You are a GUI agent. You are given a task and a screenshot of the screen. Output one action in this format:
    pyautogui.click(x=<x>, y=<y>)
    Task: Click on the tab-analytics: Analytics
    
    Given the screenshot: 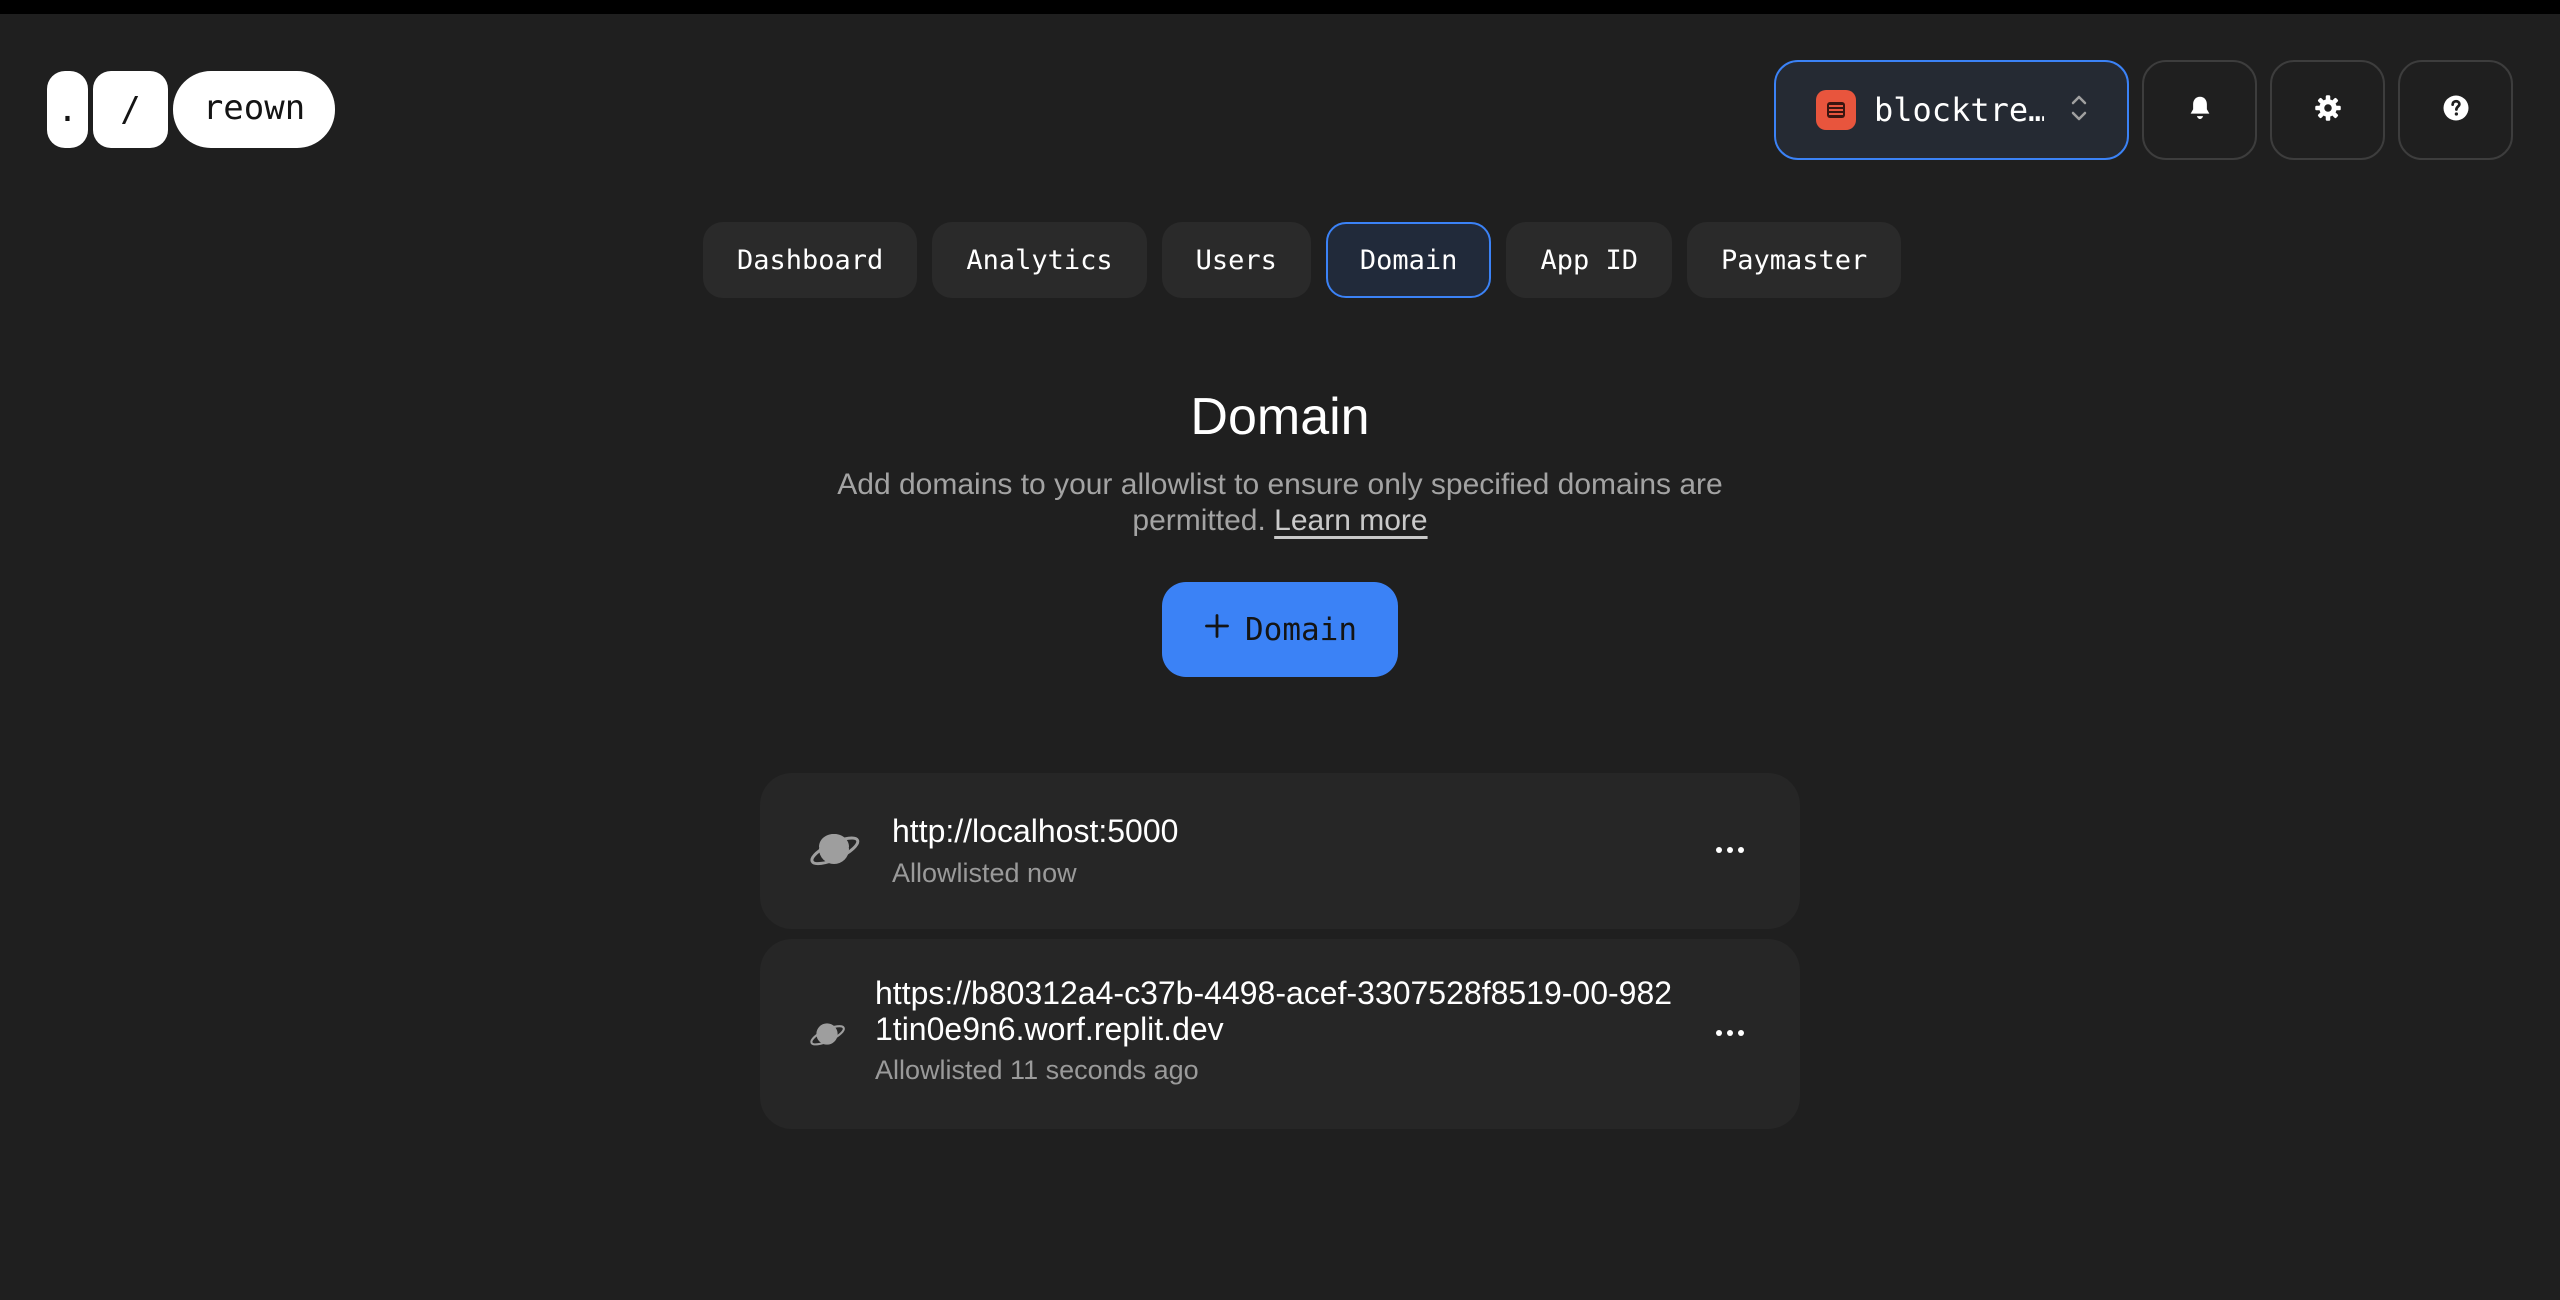 What is the action you would take?
    pyautogui.click(x=1039, y=260)
    